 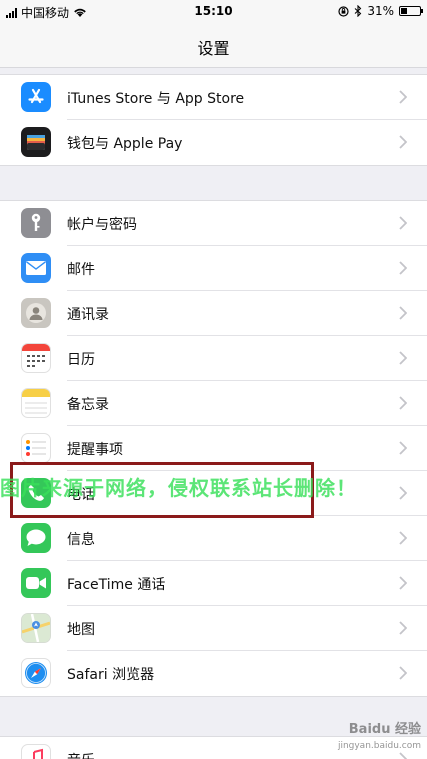 What do you see at coordinates (36, 628) in the screenshot?
I see `maps-icon` at bounding box center [36, 628].